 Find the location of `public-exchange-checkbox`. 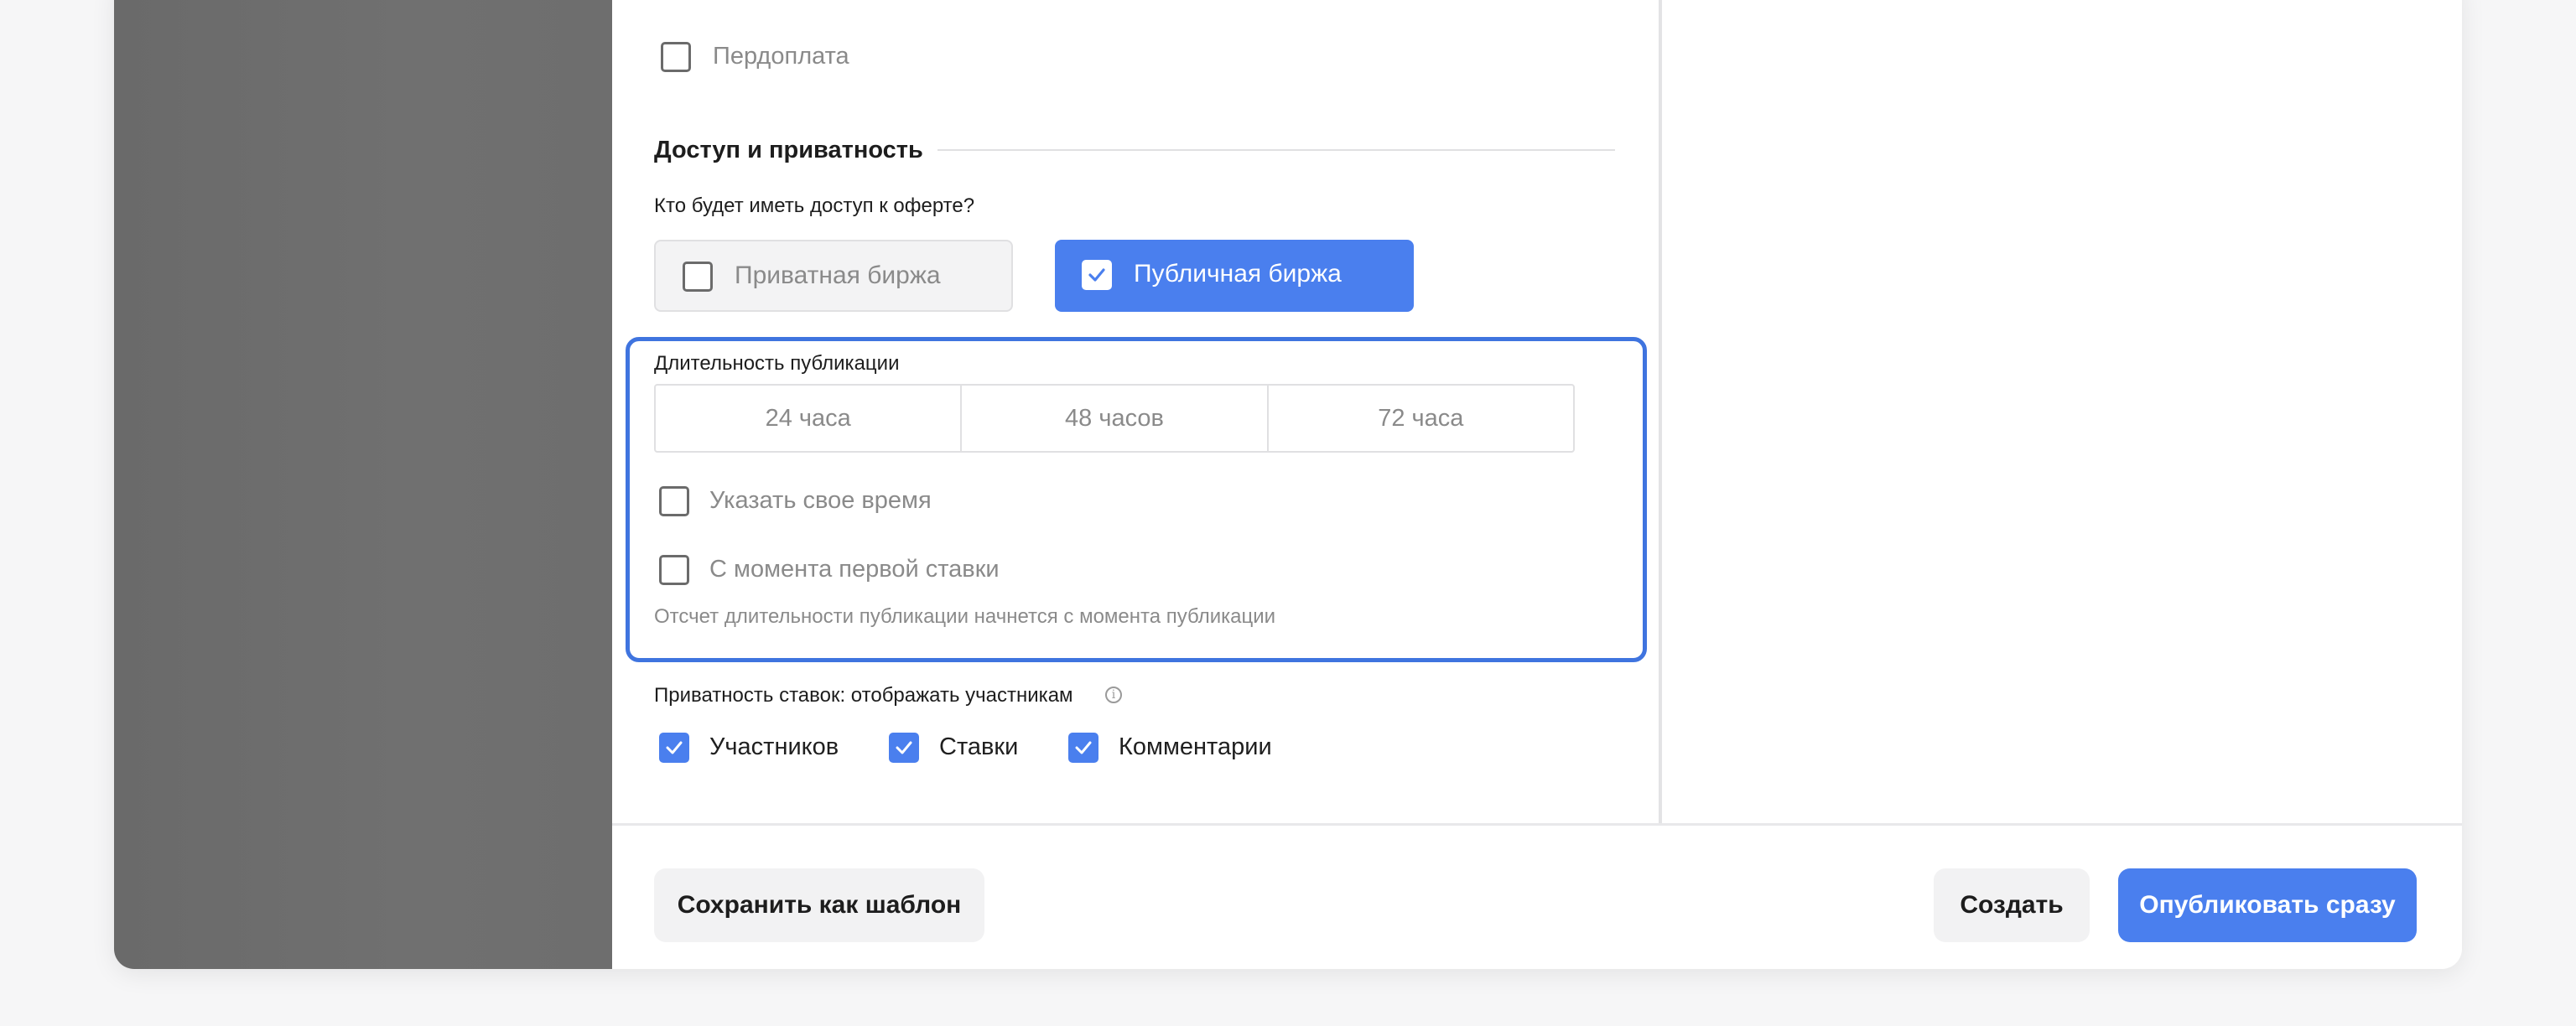

public-exchange-checkbox is located at coordinates (1097, 275).